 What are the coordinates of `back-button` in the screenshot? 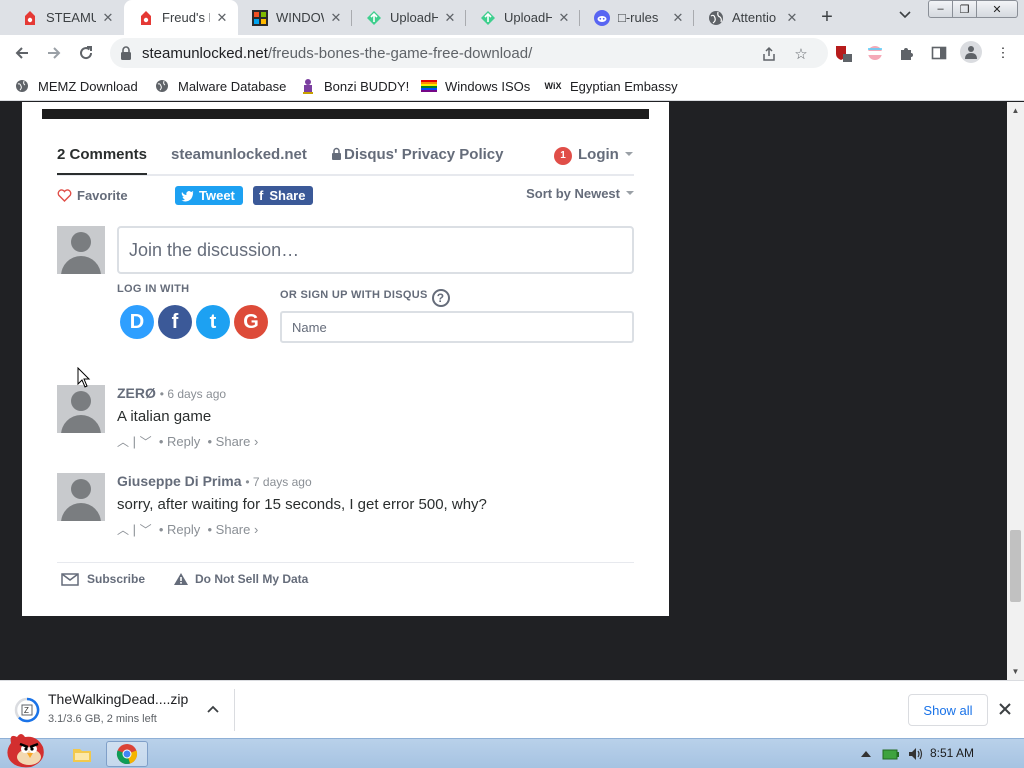 It's located at (22, 53).